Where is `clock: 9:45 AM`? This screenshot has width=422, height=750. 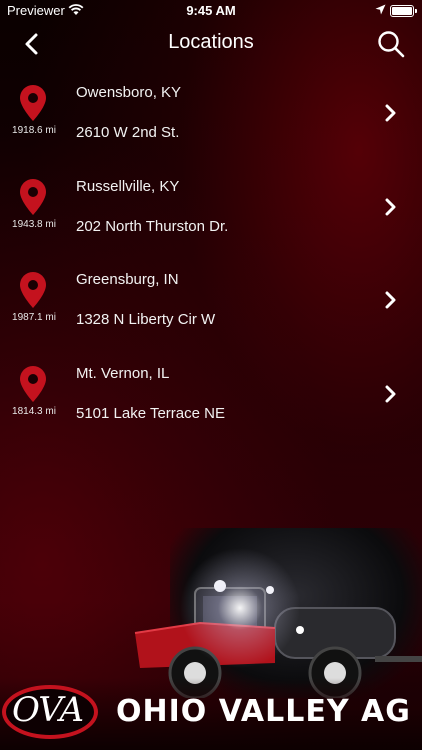 clock: 9:45 AM is located at coordinates (211, 10).